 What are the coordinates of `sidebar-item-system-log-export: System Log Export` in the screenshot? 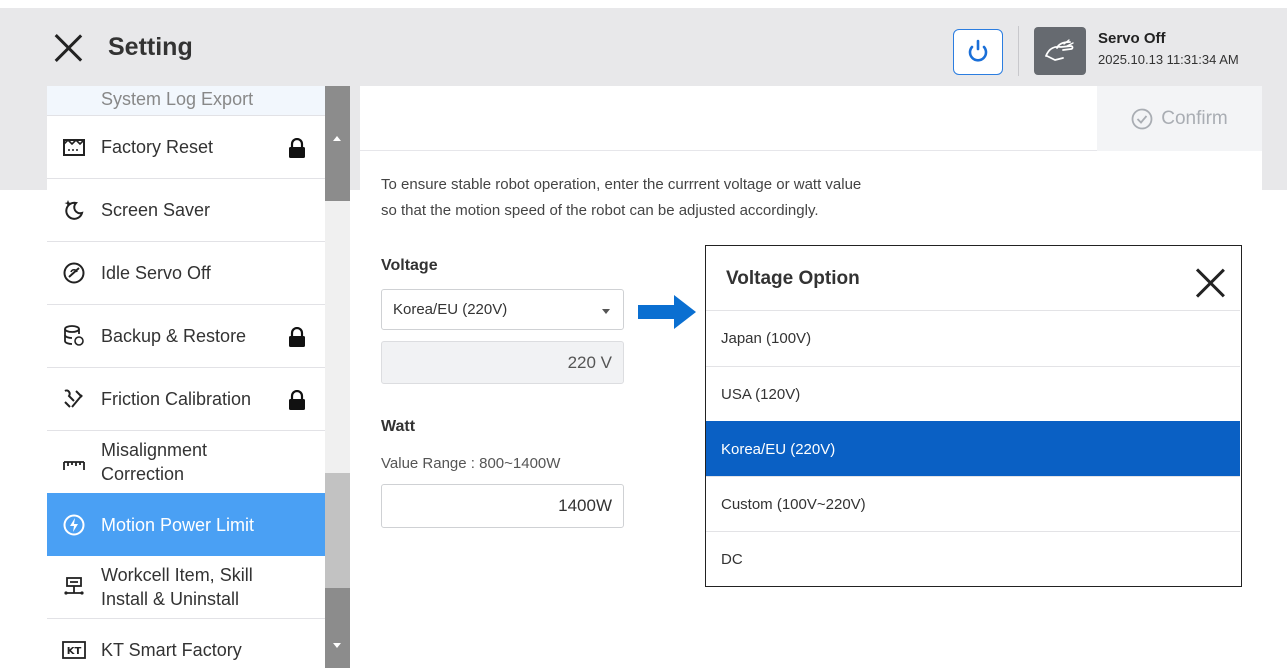 It's located at (186, 101).